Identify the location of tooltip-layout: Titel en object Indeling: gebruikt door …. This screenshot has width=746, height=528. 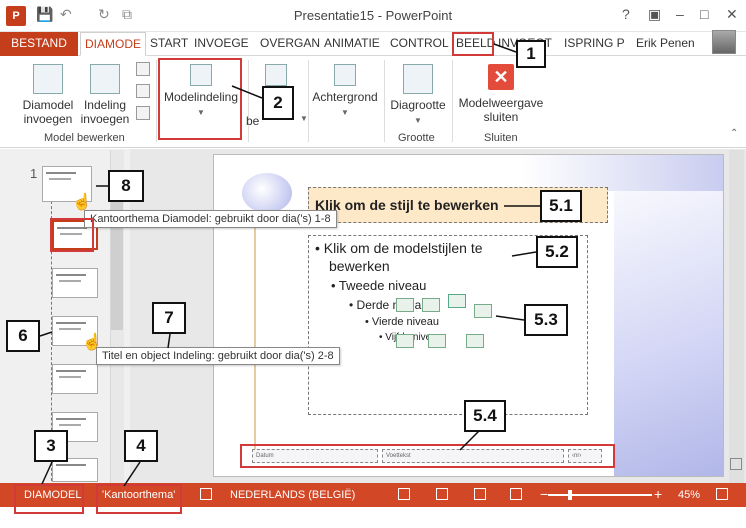
(218, 356).